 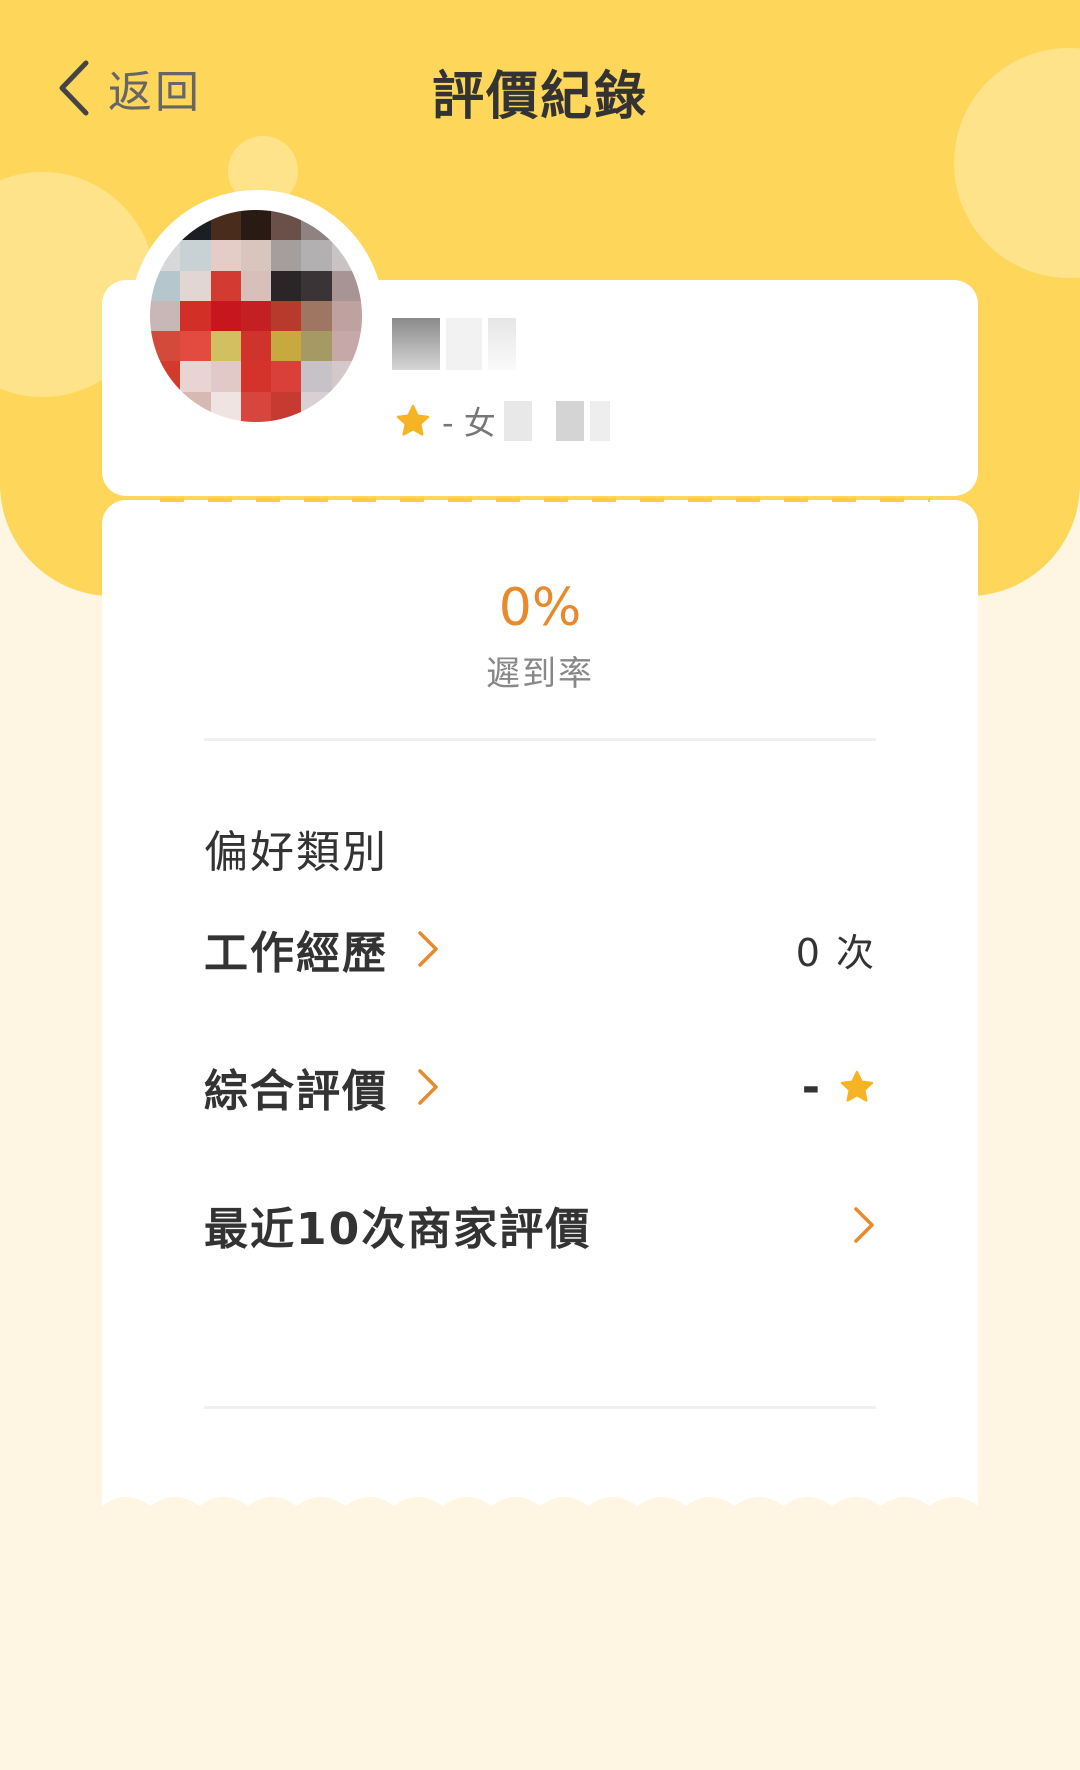 I want to click on work-history-count: 0 次, so click(x=835, y=952).